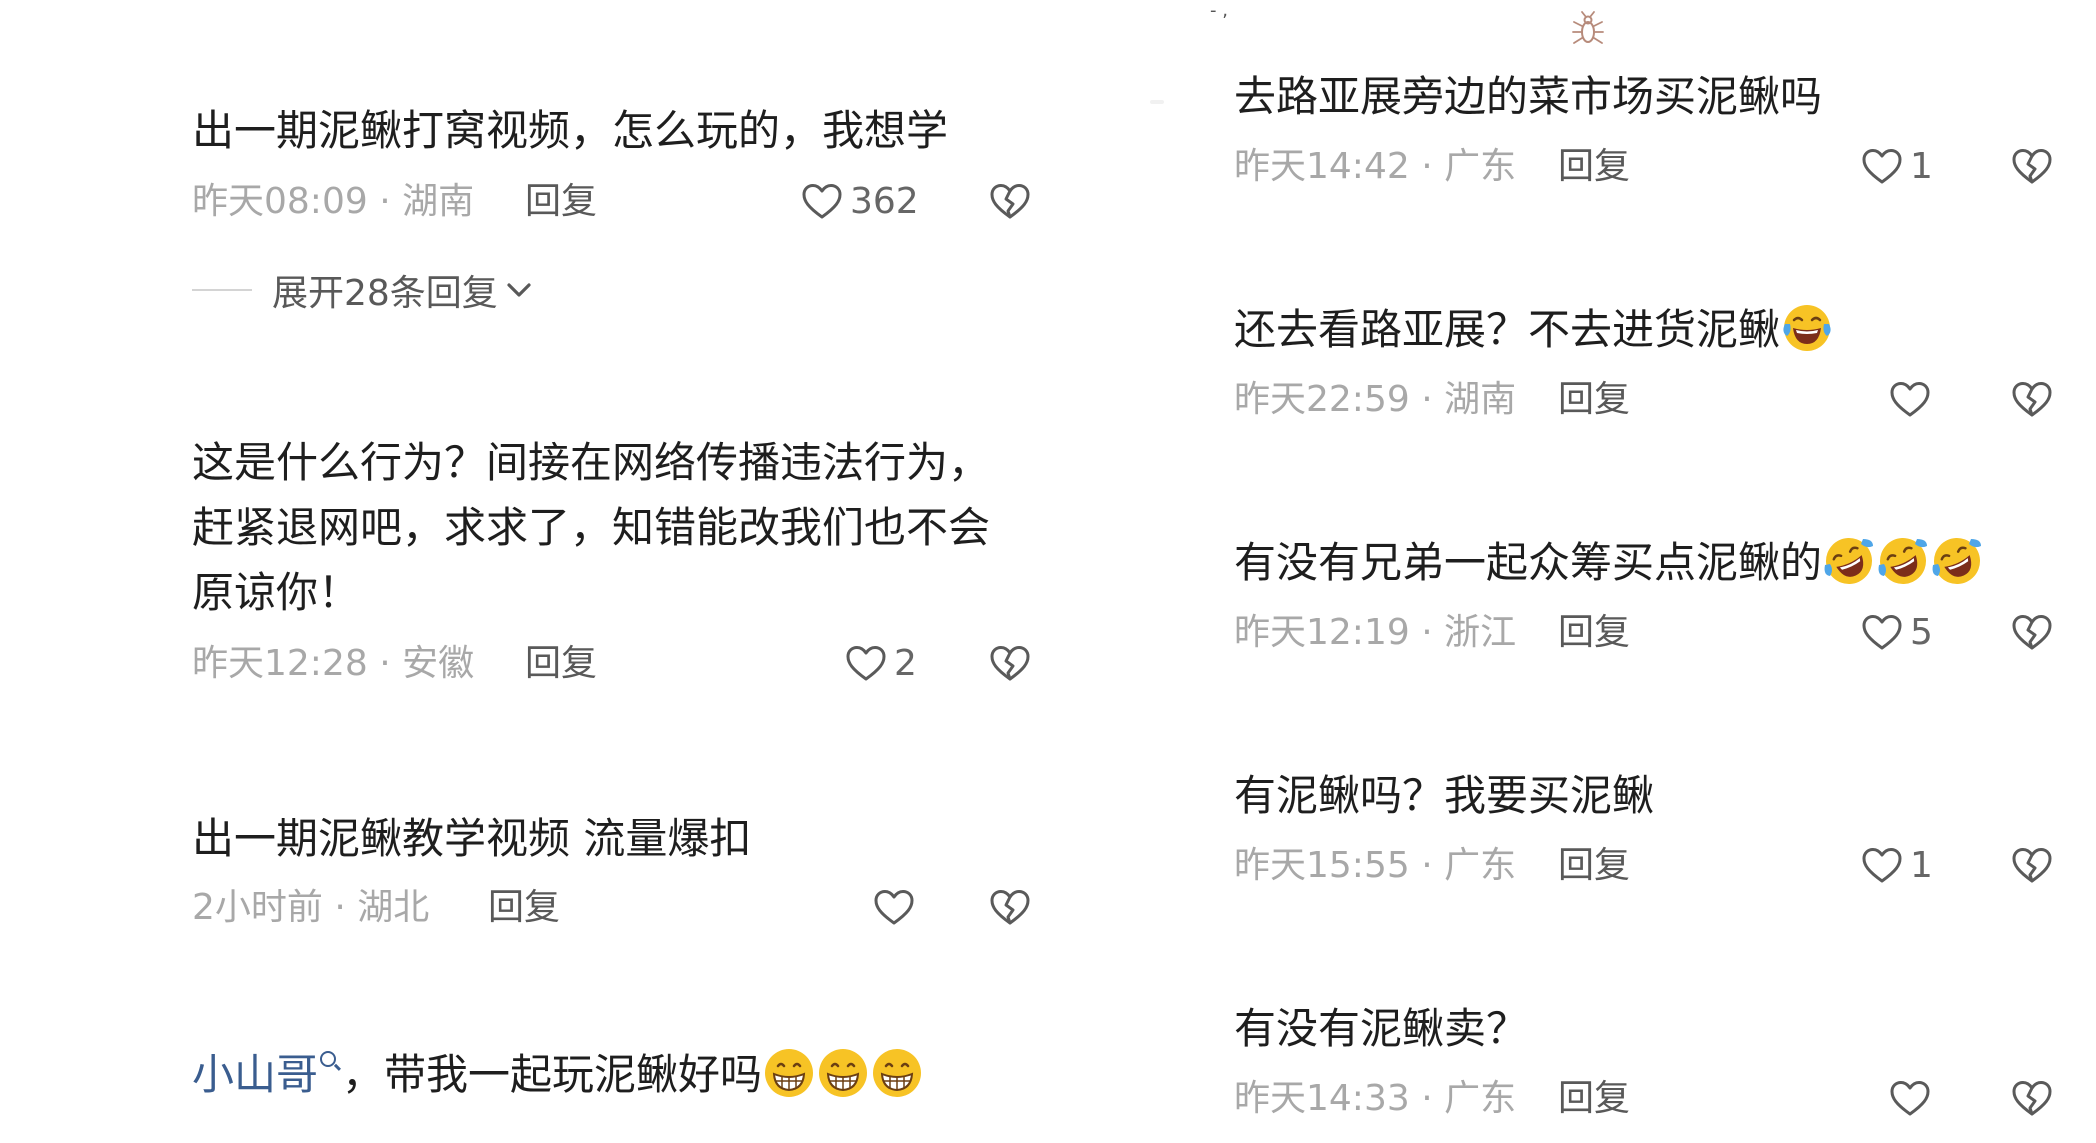  I want to click on comment-text: 还去看路亚展？不去进货泥鳅, so click(1534, 329).